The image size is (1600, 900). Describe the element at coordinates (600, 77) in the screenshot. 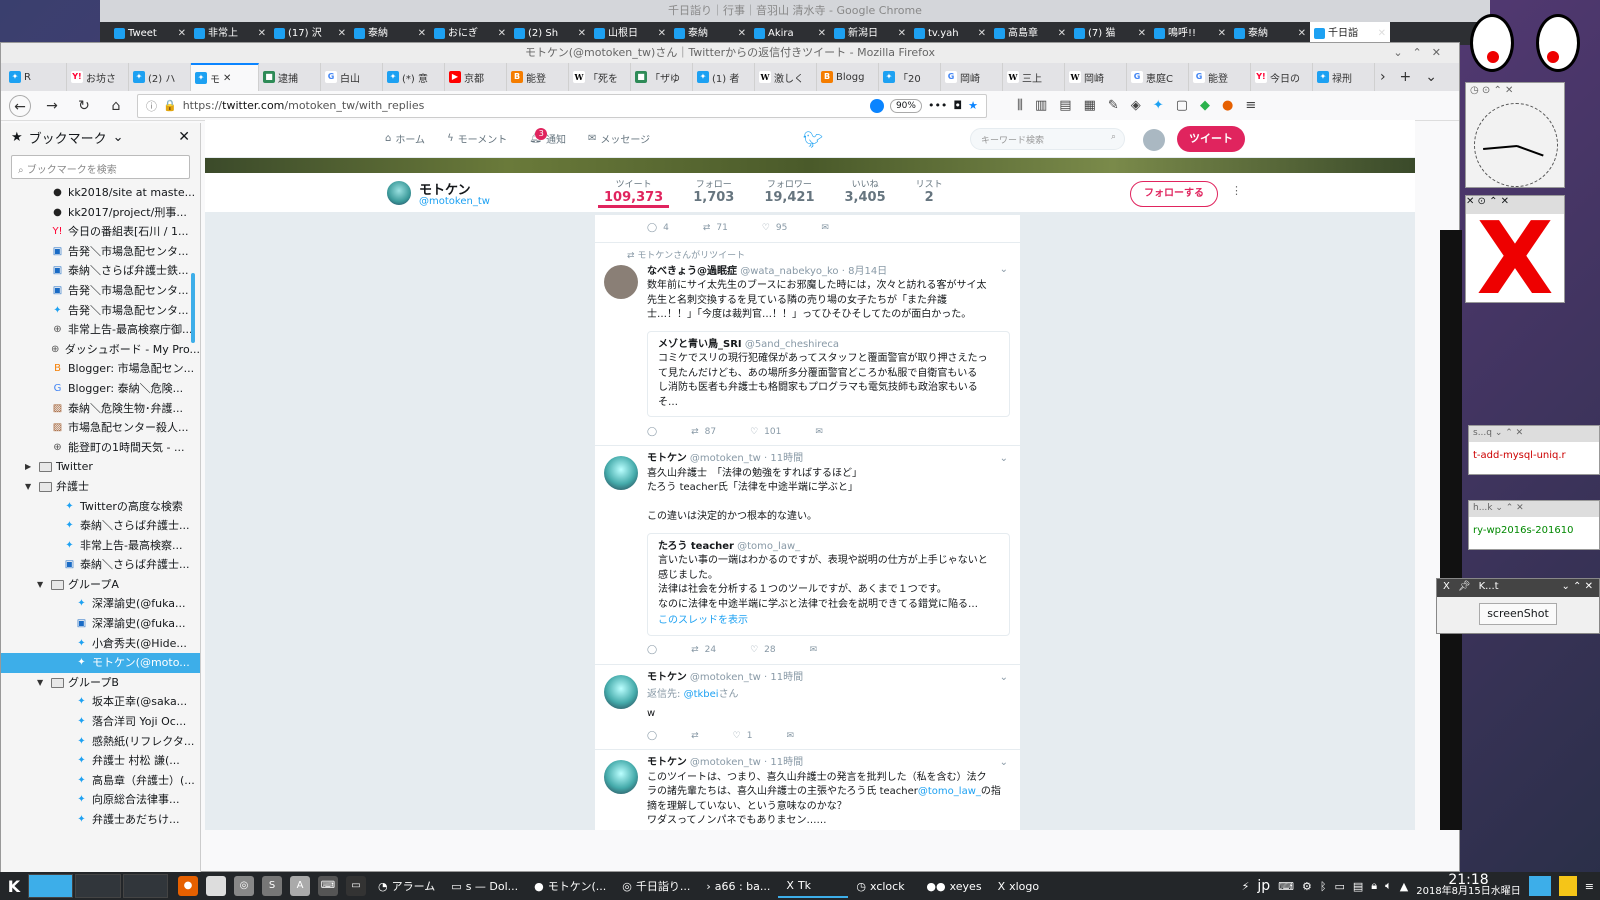

I see `firefox-tab: W 「死を` at that location.